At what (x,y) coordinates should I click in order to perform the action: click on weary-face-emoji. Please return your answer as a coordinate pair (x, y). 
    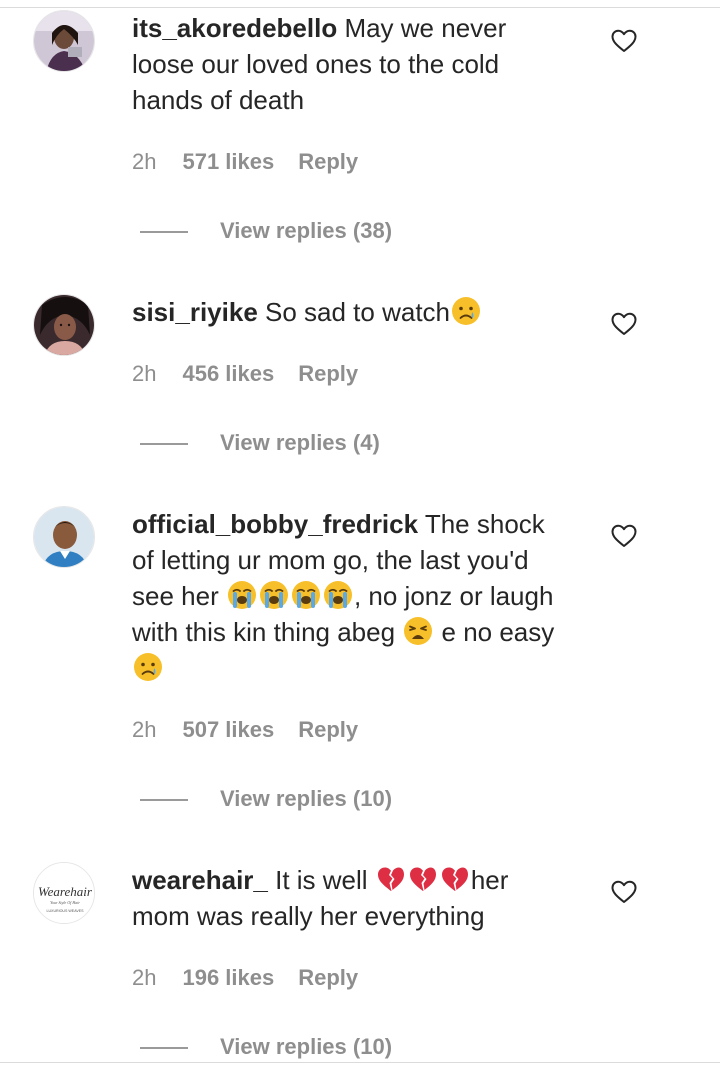
    Looking at the image, I should click on (418, 631).